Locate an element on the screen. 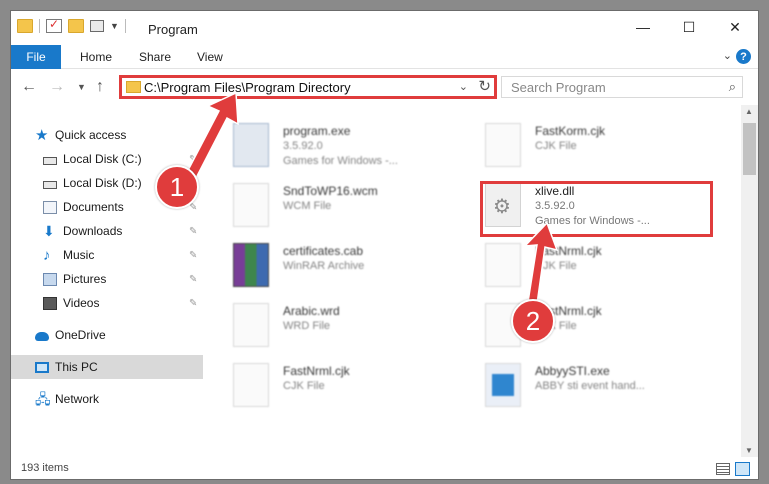  sidebar-item-videos: Videos ✎ is located at coordinates (107, 303).